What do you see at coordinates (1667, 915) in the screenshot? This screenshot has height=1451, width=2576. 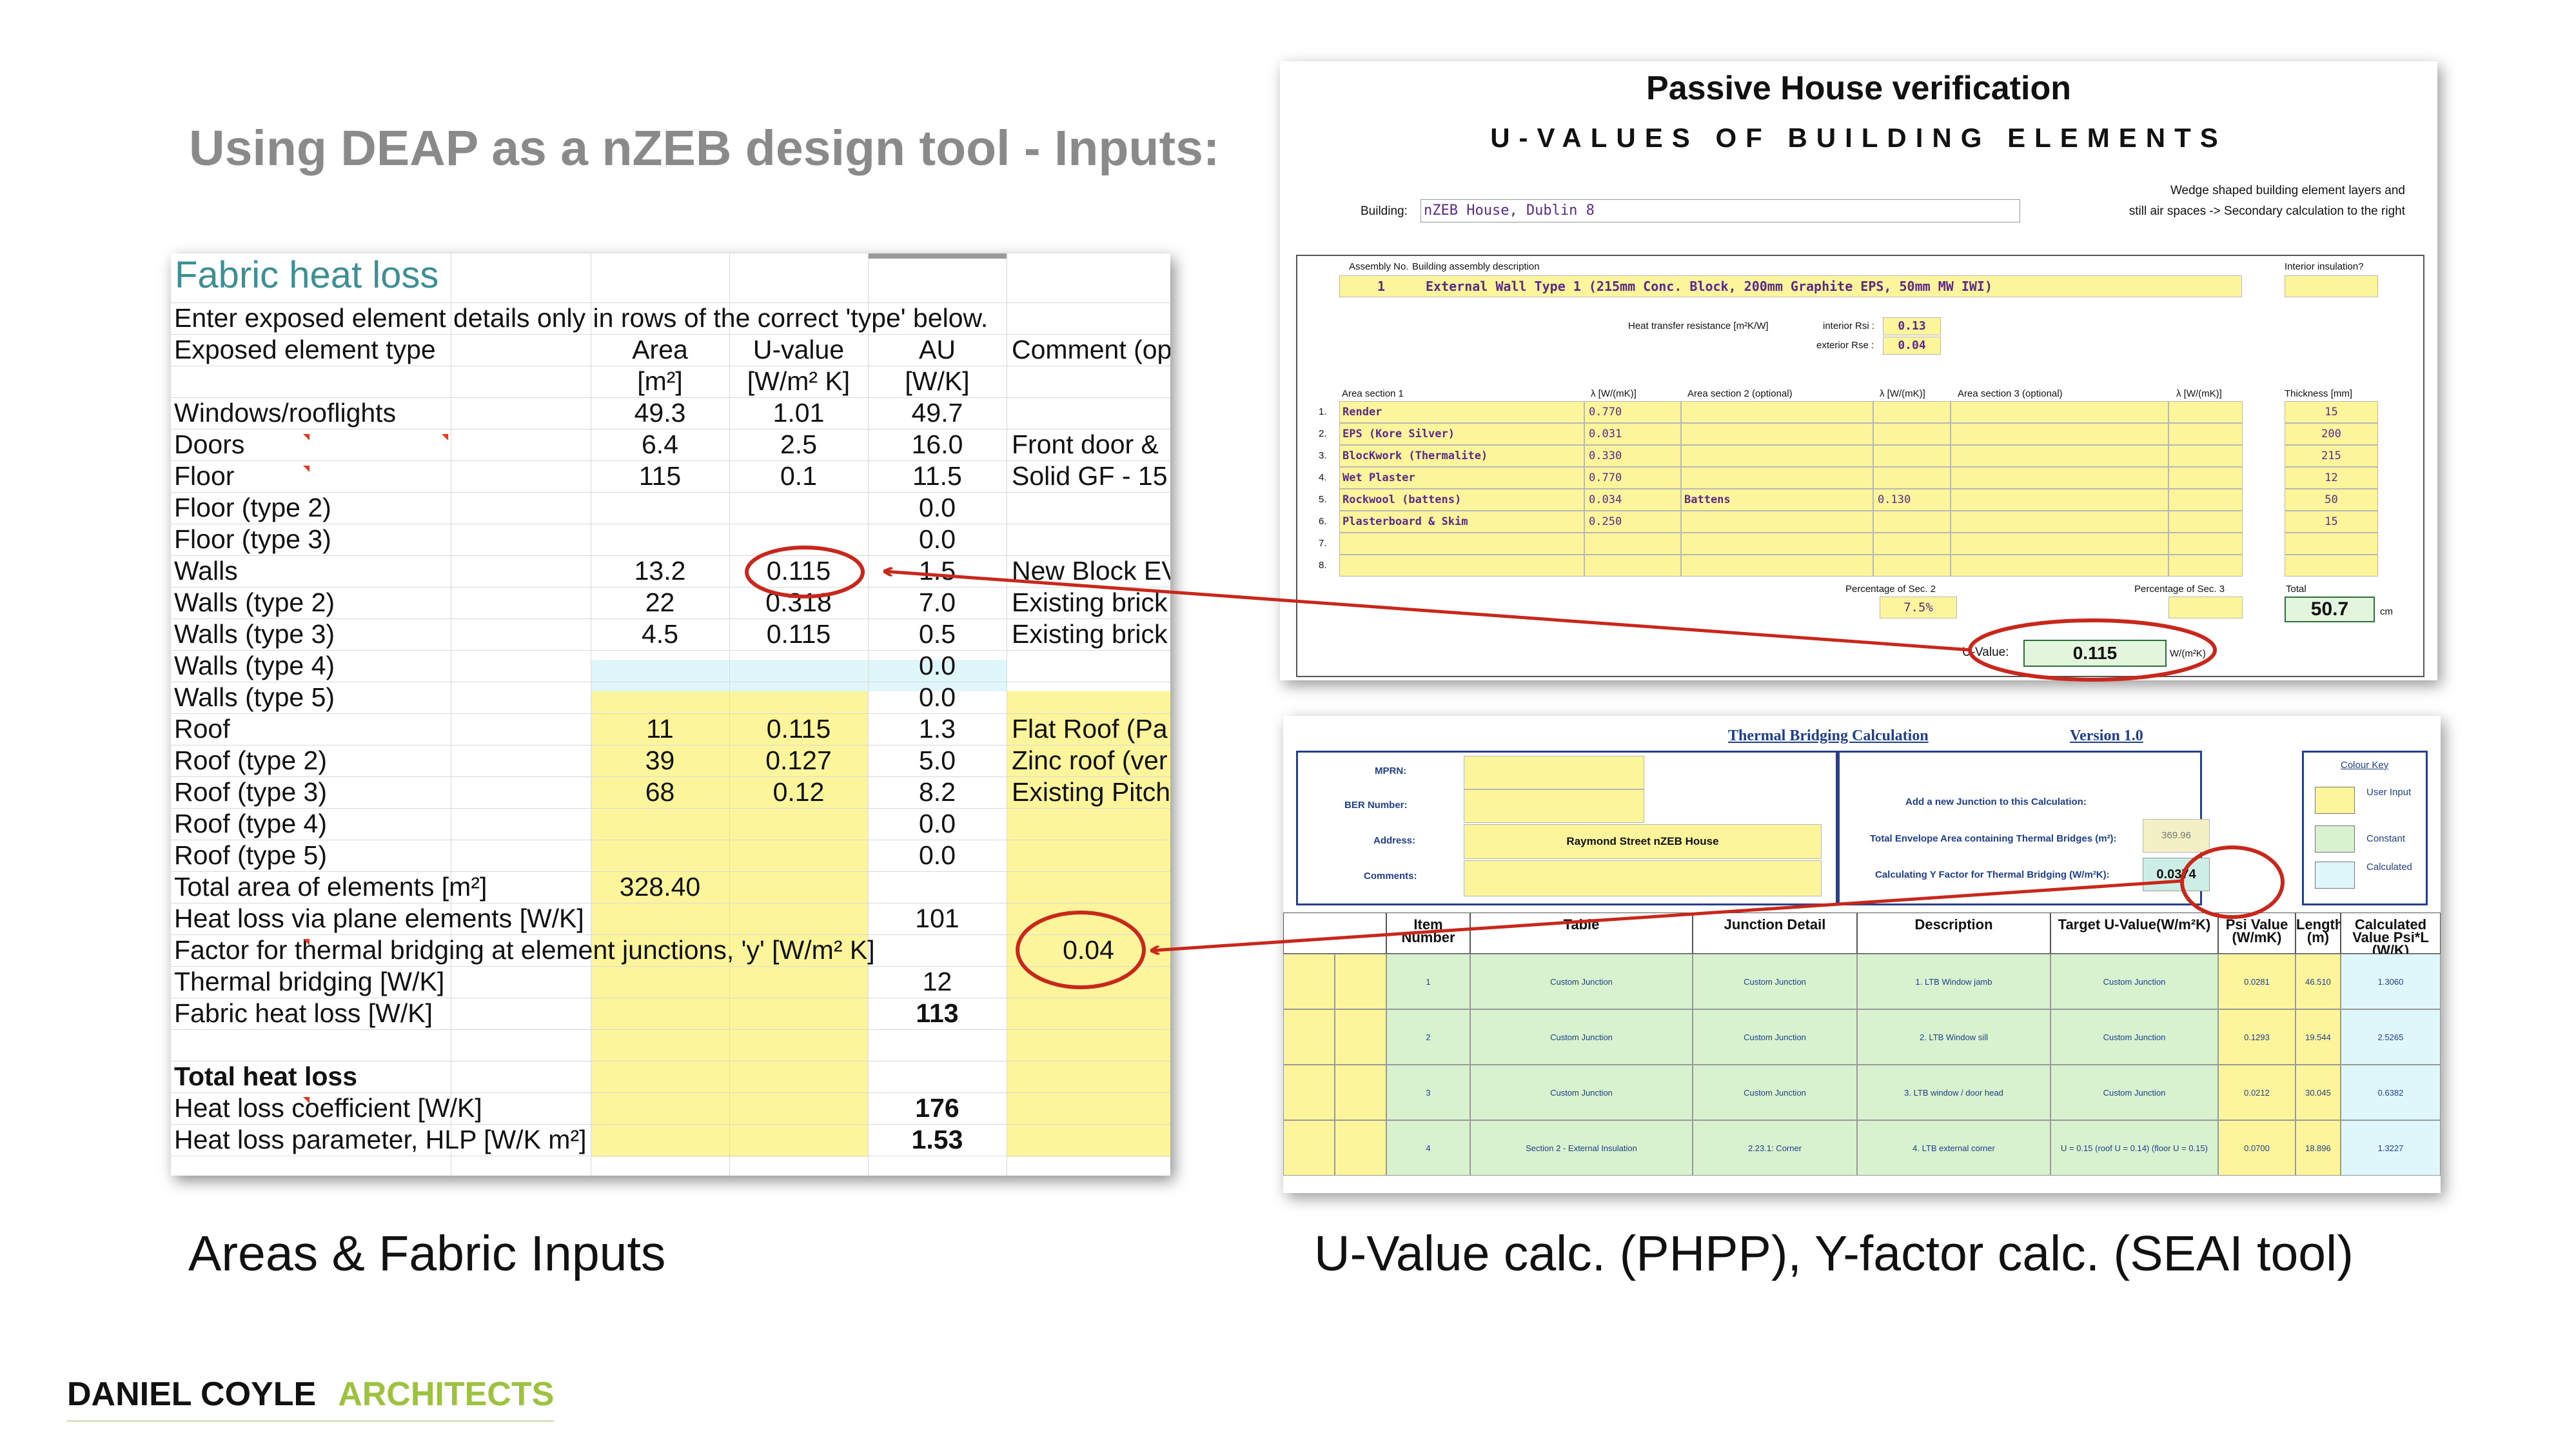 I see `arrow-y-factor` at bounding box center [1667, 915].